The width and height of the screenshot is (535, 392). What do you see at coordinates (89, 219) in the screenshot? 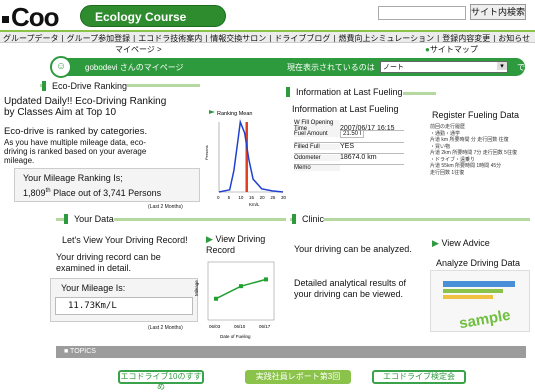
I see `section-title-your-data: Your Data` at bounding box center [89, 219].